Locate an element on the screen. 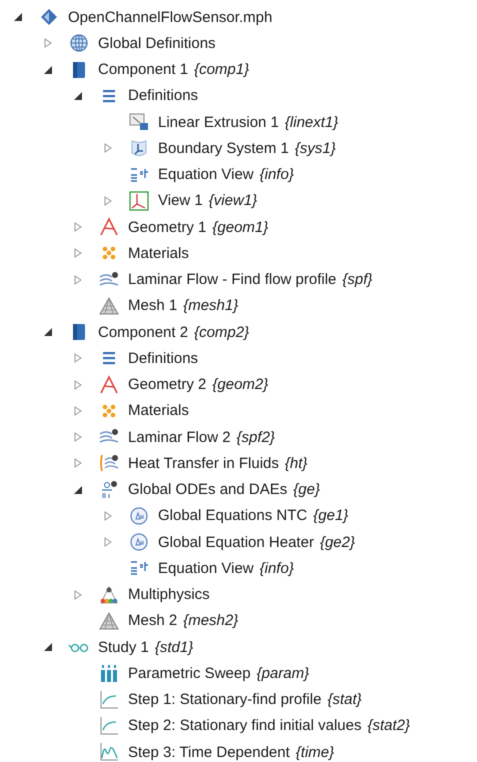 The image size is (477, 762). tree-item-label: Study 1 is located at coordinates (123, 647).